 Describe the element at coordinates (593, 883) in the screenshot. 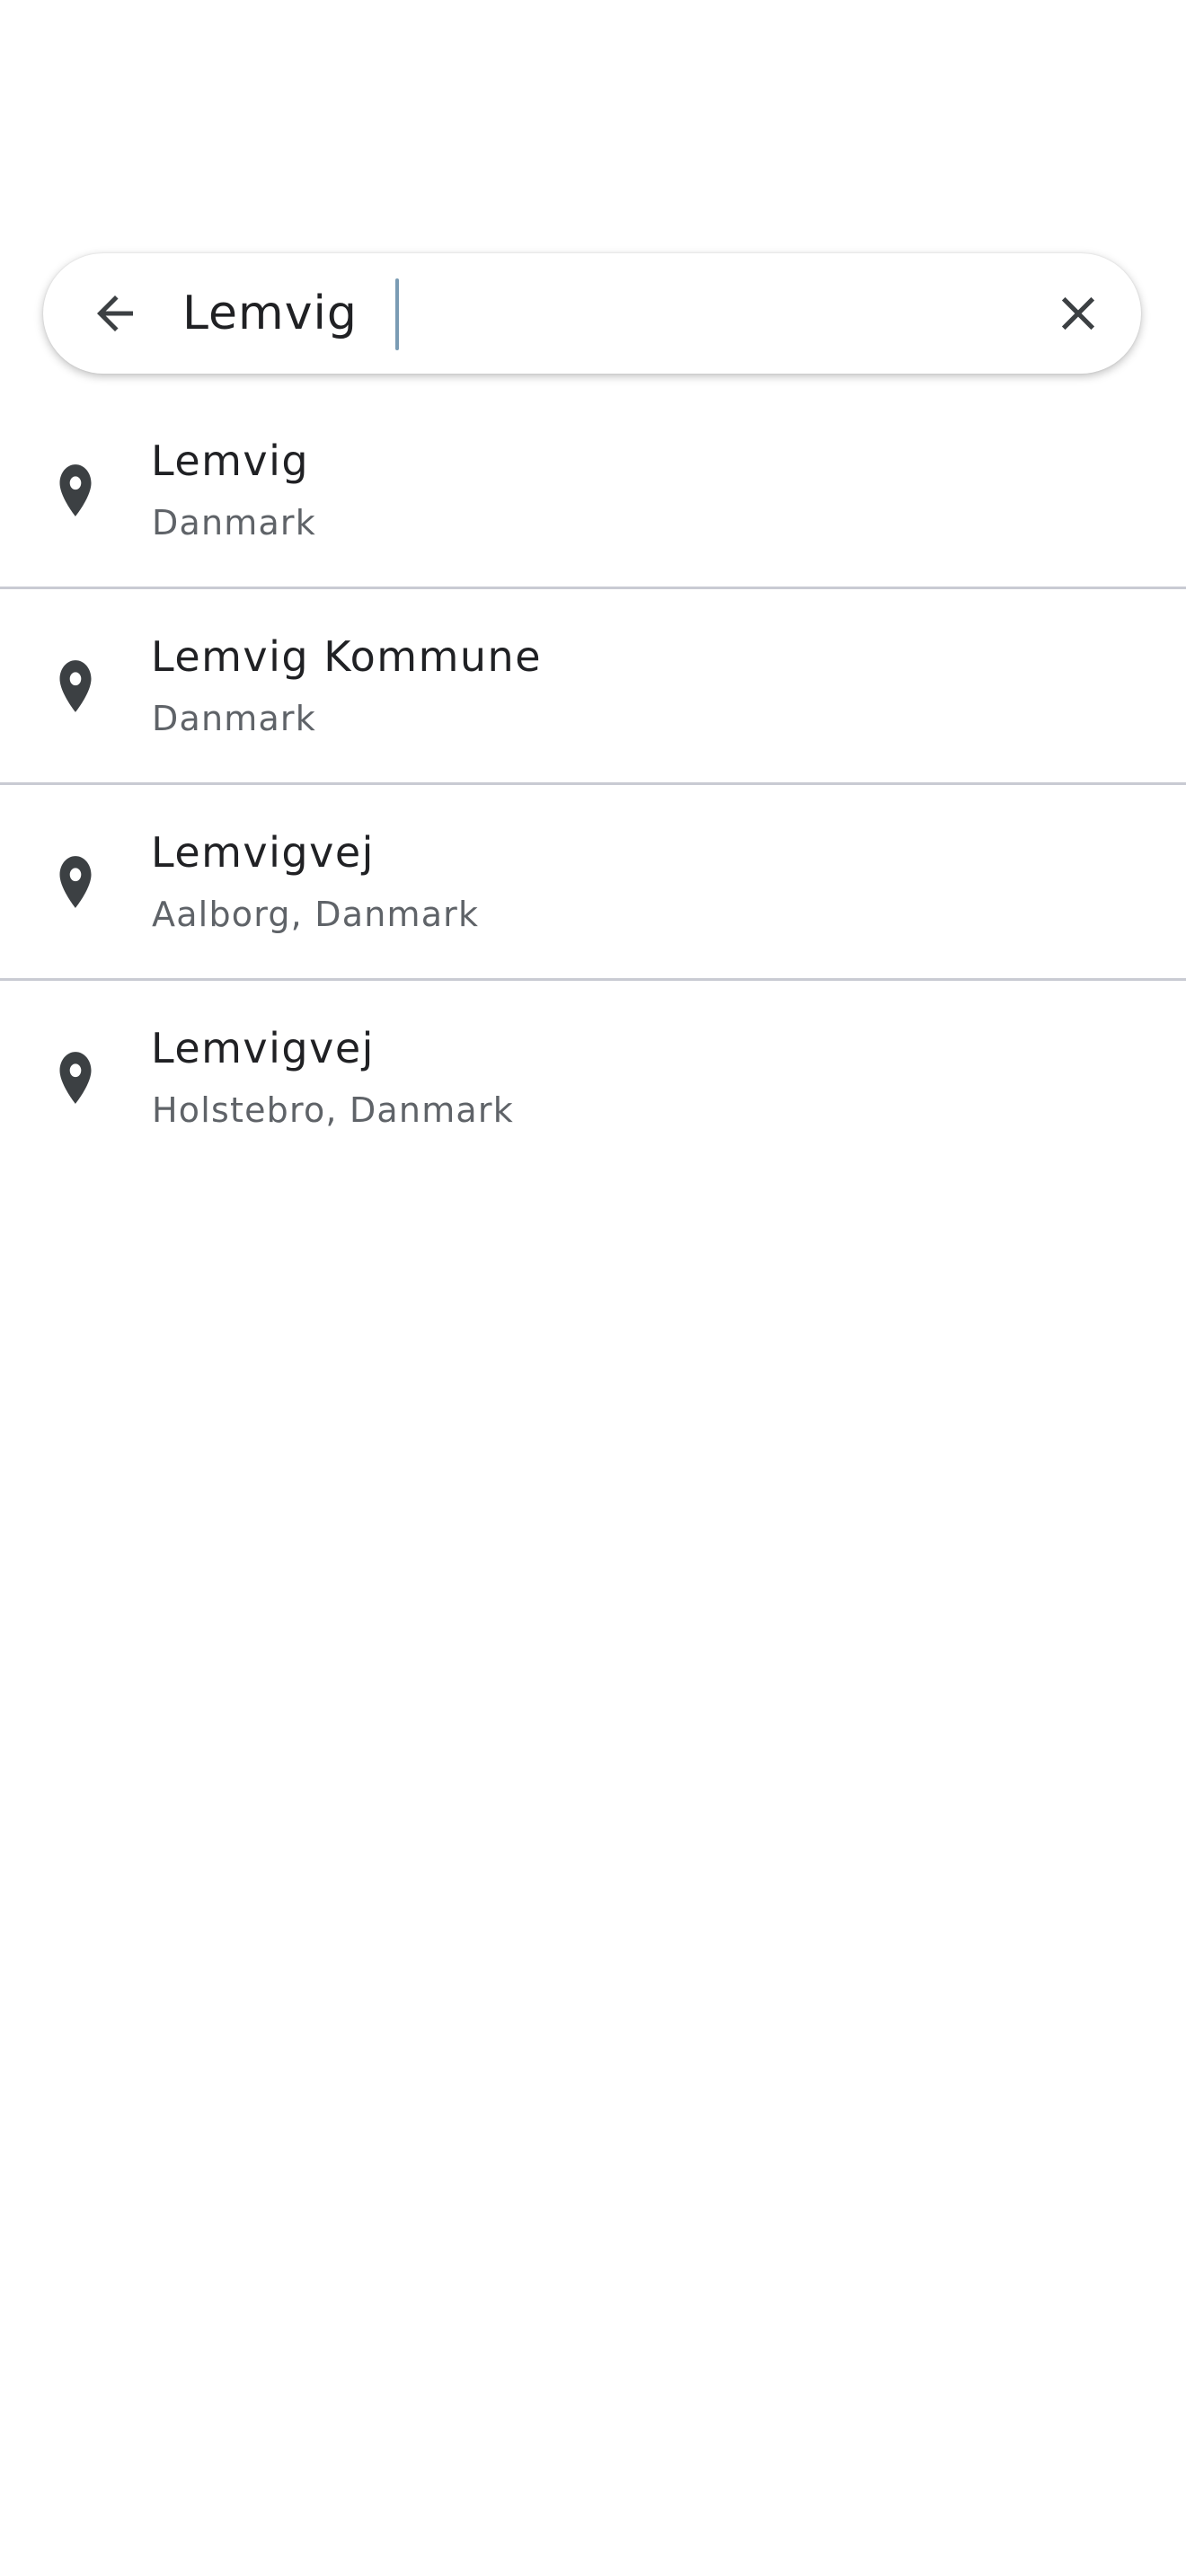

I see `list-item: Lemvigvej Aalborg, Danmark` at that location.